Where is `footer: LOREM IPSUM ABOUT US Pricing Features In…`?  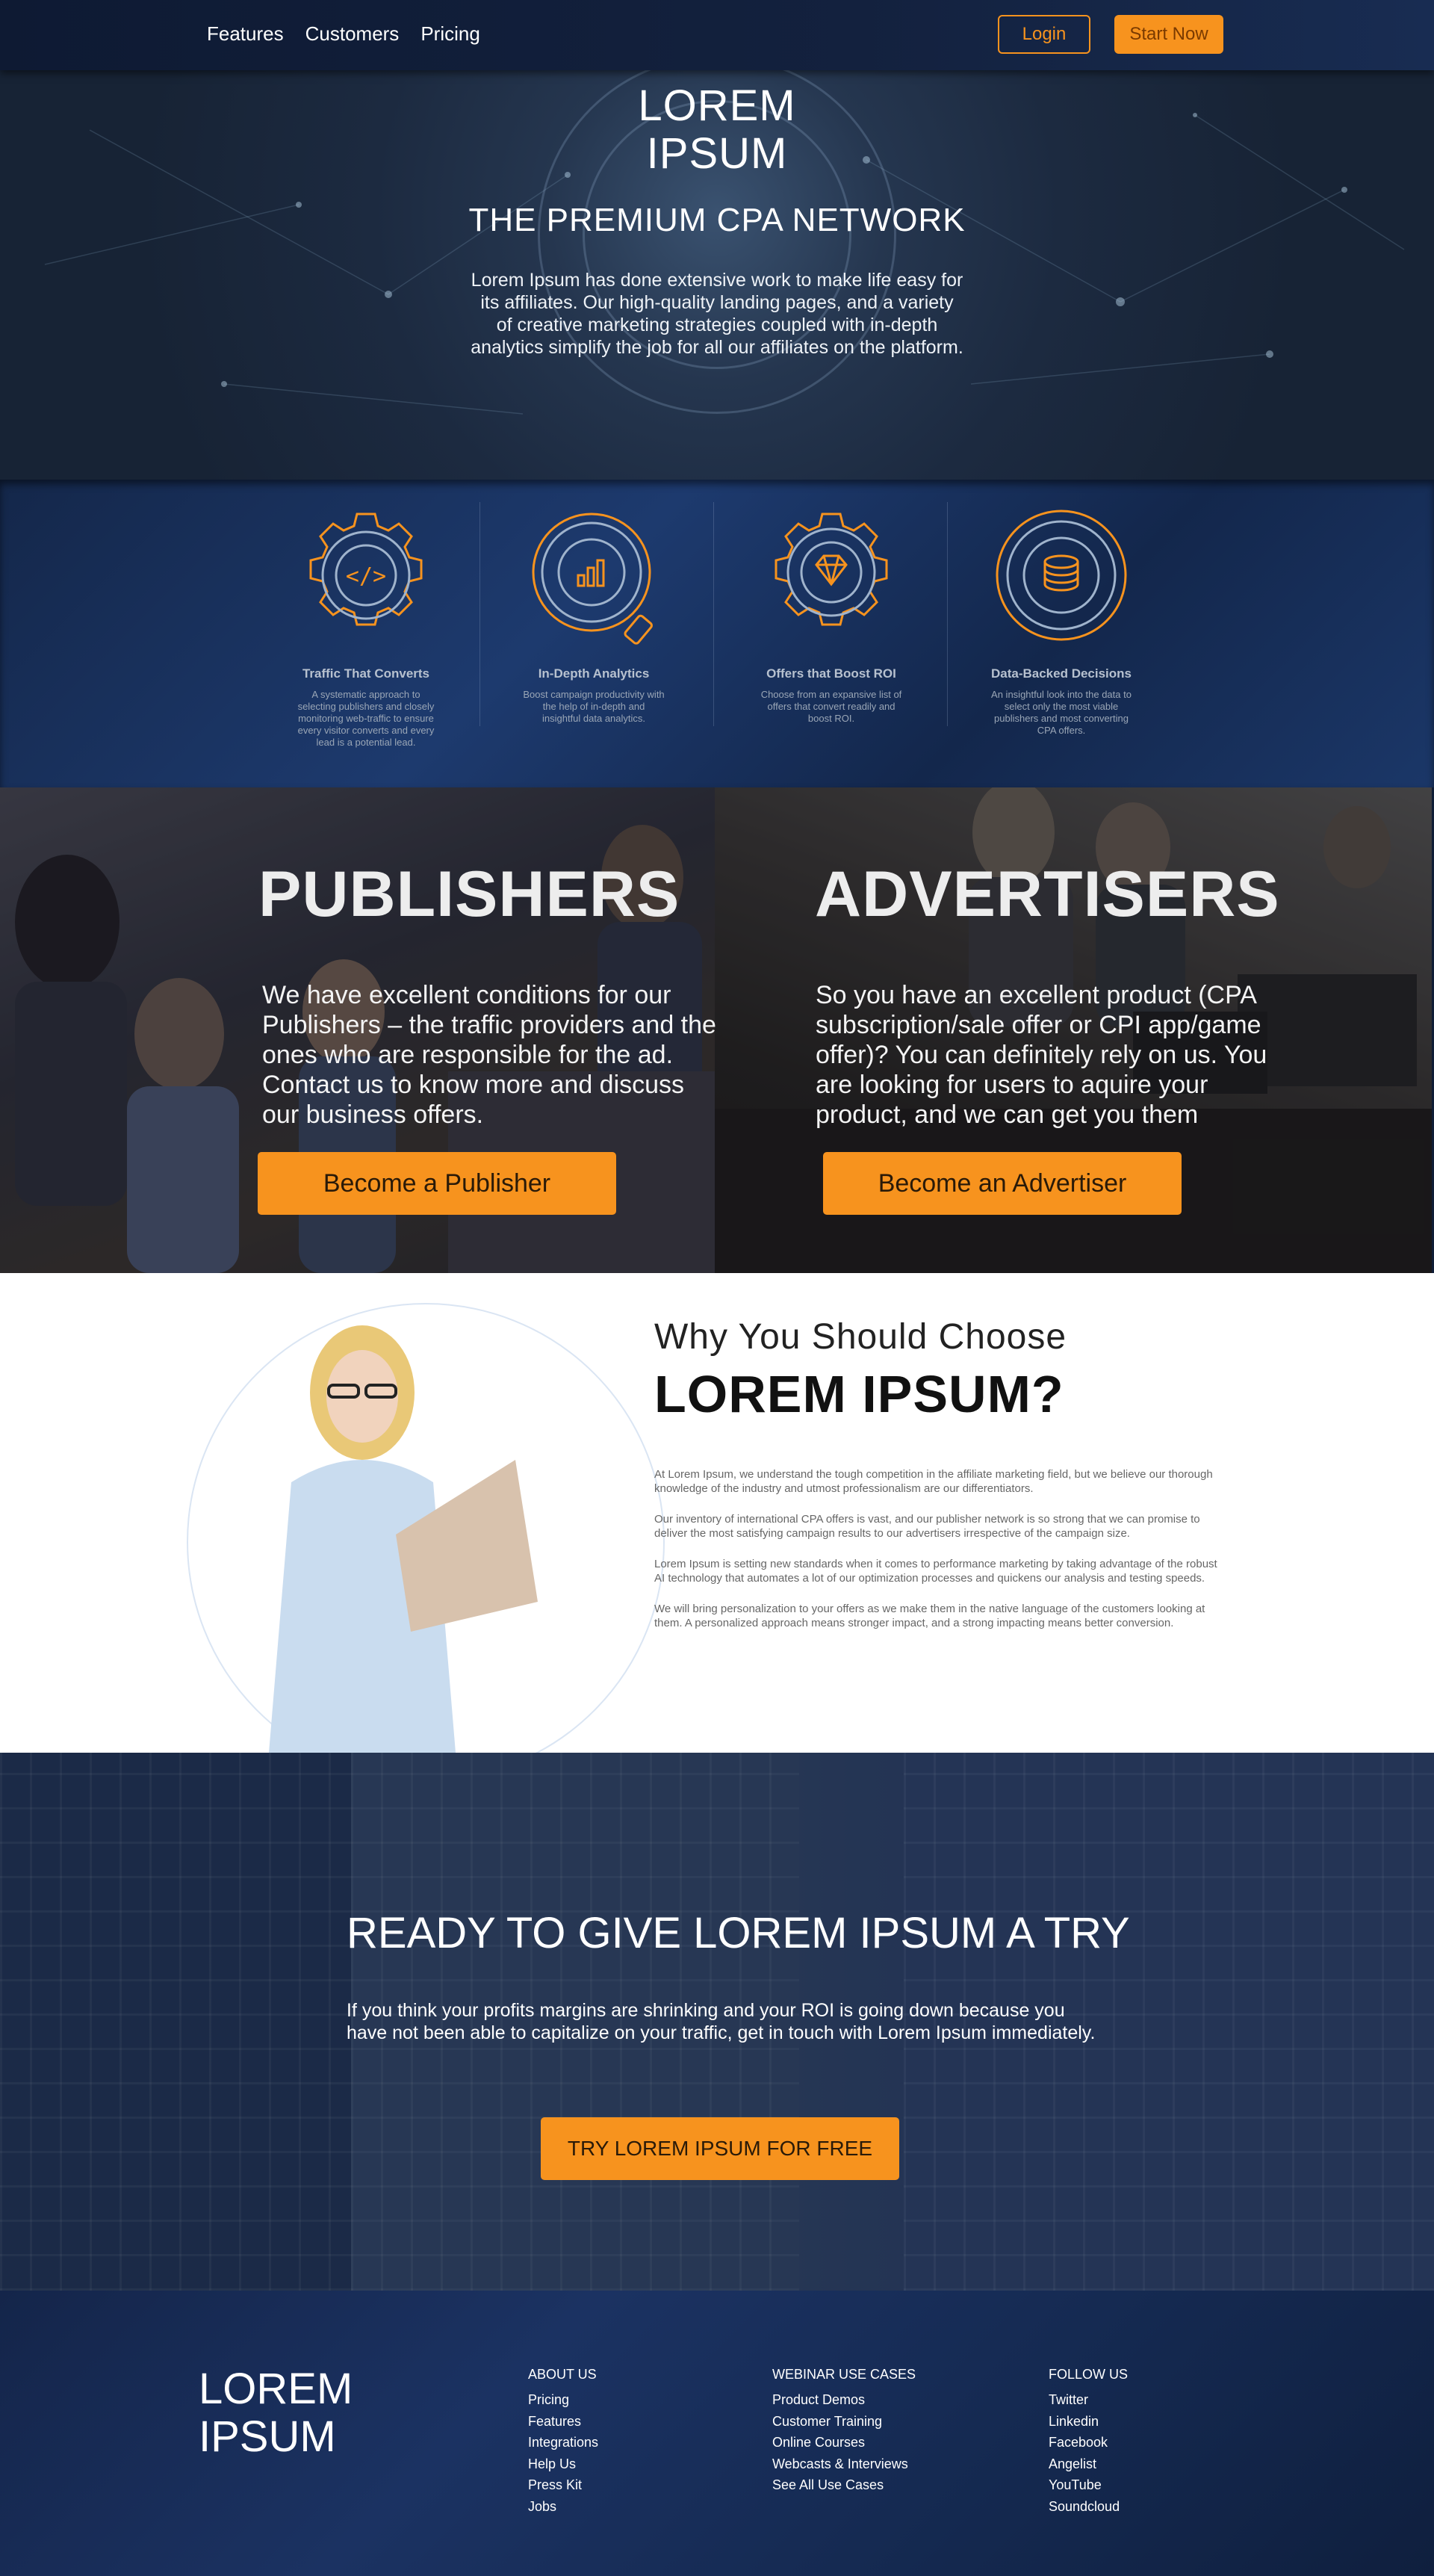
footer: LOREM IPSUM ABOUT US Pricing Features In… is located at coordinates (717, 2433).